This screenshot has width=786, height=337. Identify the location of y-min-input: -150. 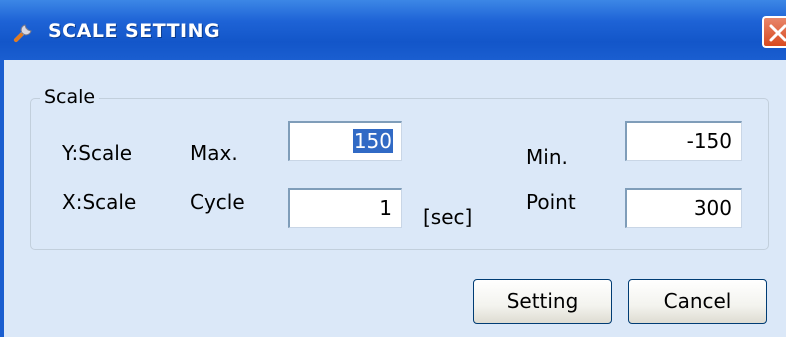
(683, 141).